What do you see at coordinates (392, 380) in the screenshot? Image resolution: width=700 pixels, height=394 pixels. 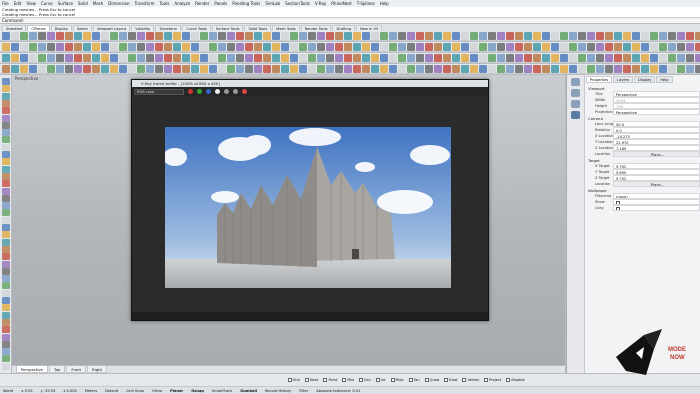 I see `osnap-checkbox` at bounding box center [392, 380].